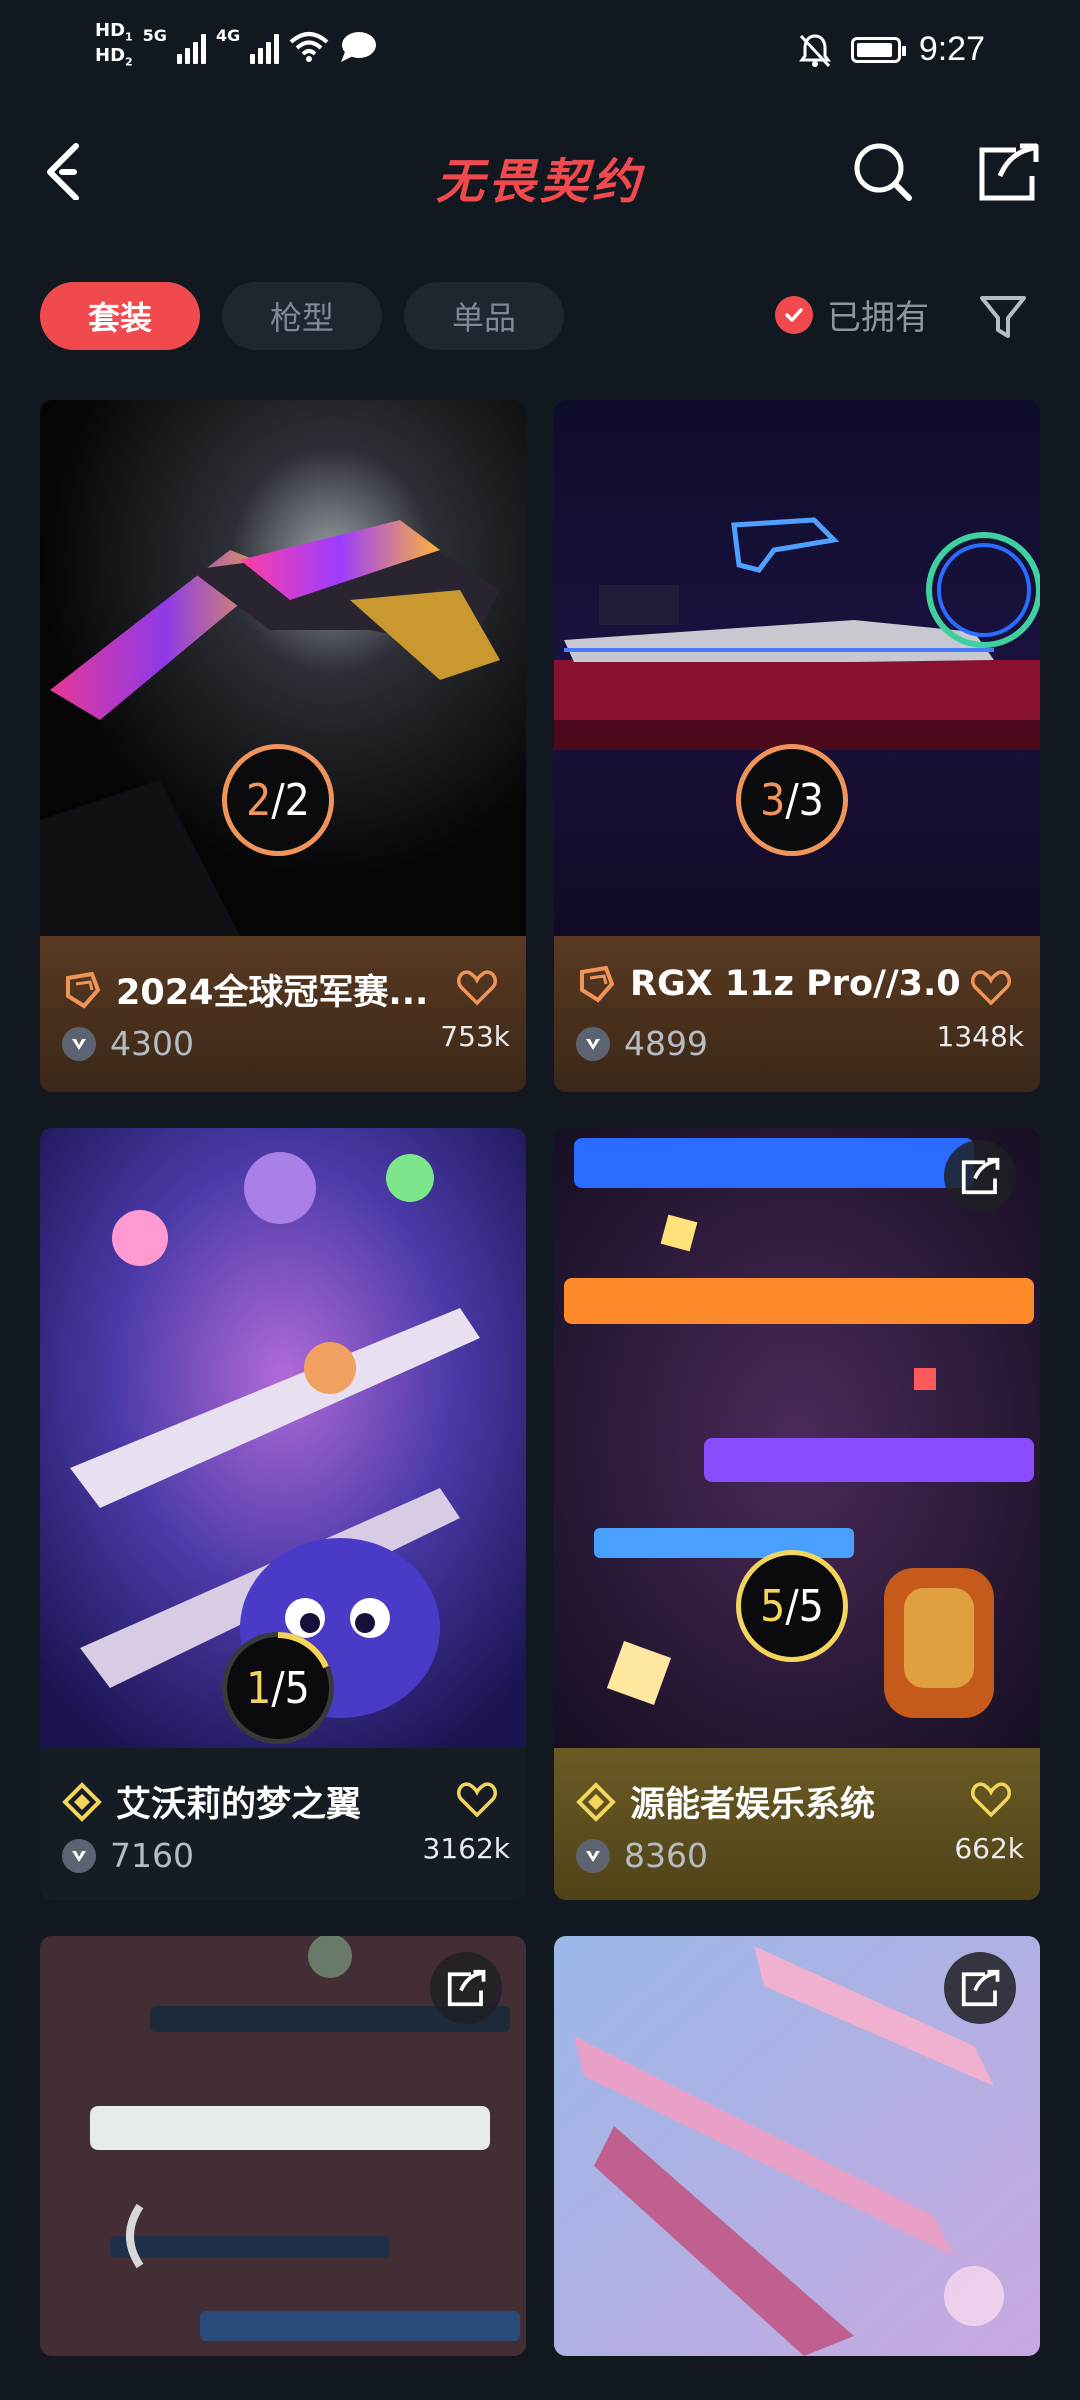 The height and width of the screenshot is (2400, 1080). What do you see at coordinates (283, 1514) in the screenshot?
I see `bundle-card: 1/5 艾沃莉的梦之翼 7160 3162k` at bounding box center [283, 1514].